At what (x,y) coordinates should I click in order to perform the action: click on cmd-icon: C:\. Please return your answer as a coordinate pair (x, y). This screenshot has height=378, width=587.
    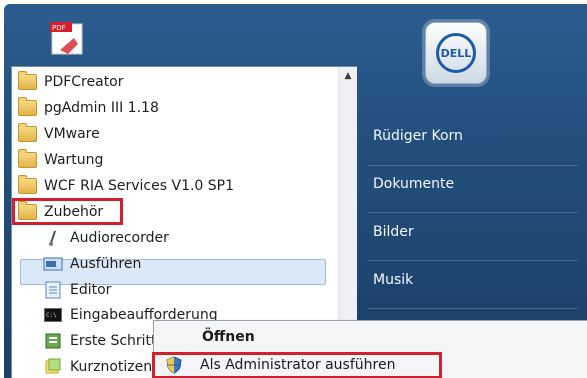
    Looking at the image, I should click on (53, 315).